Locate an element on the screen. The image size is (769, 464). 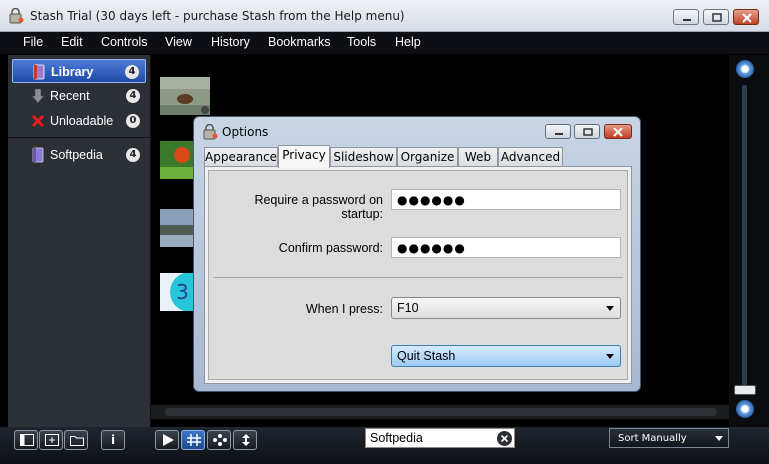
menu-history: History is located at coordinates (230, 42).